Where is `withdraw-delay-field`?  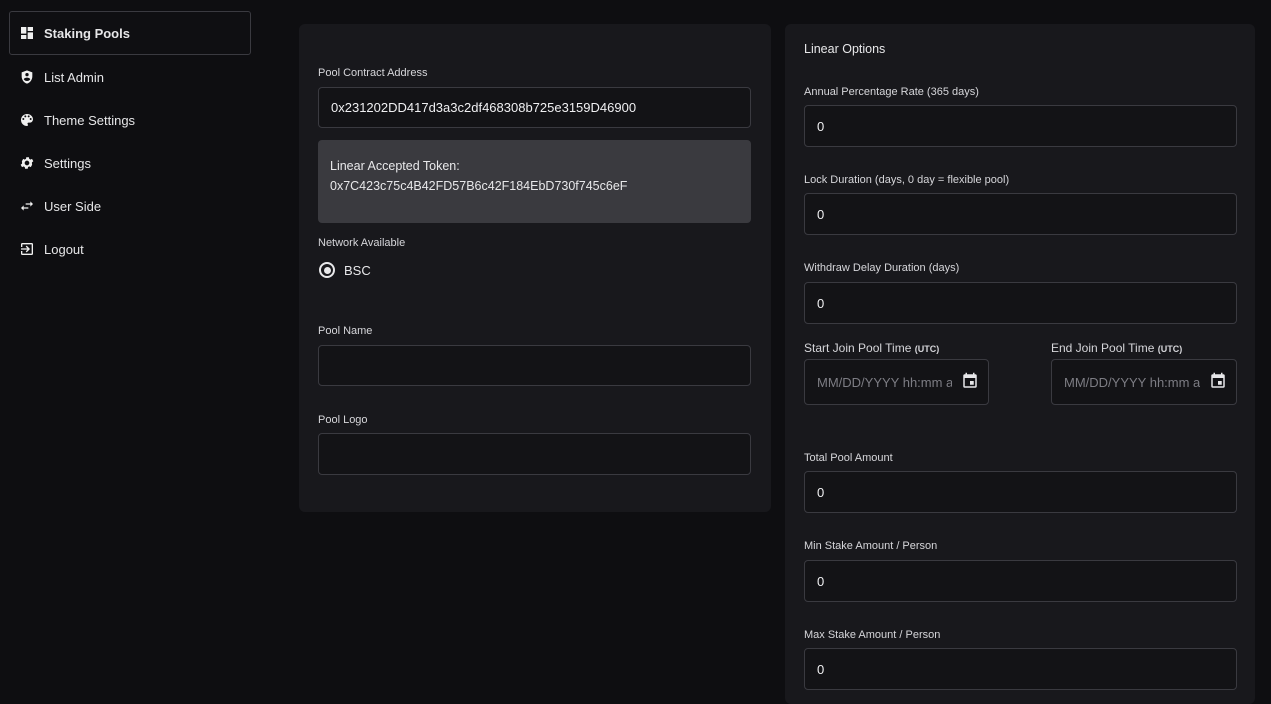
withdraw-delay-field is located at coordinates (1020, 303).